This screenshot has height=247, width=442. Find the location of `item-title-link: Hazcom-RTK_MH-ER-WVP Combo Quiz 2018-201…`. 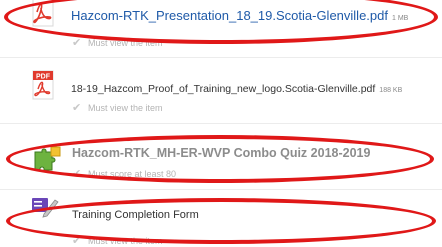

item-title-link: Hazcom-RTK_MH-ER-WVP Combo Quiz 2018-201… is located at coordinates (221, 153).